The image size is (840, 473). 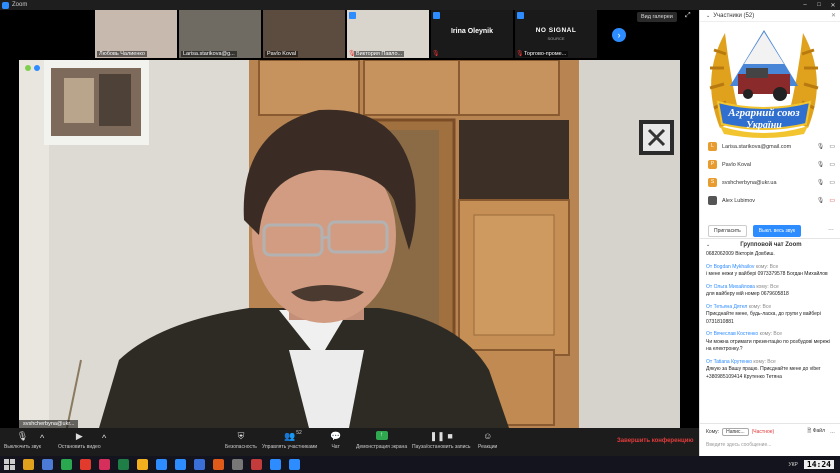 I want to click on host-badge-icon, so click(x=352, y=15).